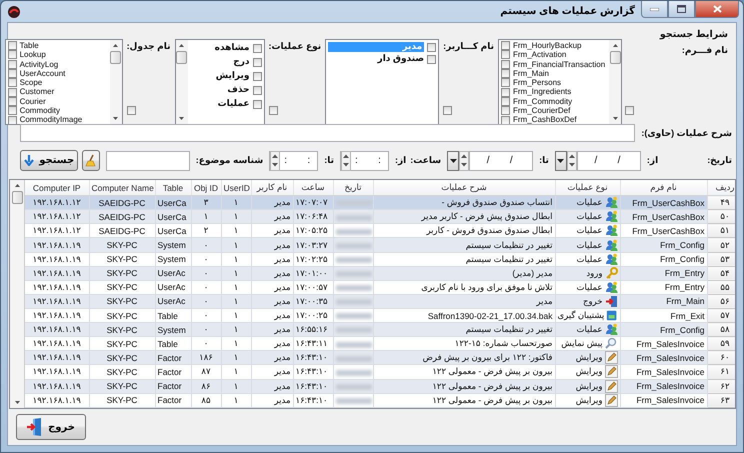 The width and height of the screenshot is (744, 453). Describe the element at coordinates (272, 188) in the screenshot. I see `column-header: نام کاربر` at that location.